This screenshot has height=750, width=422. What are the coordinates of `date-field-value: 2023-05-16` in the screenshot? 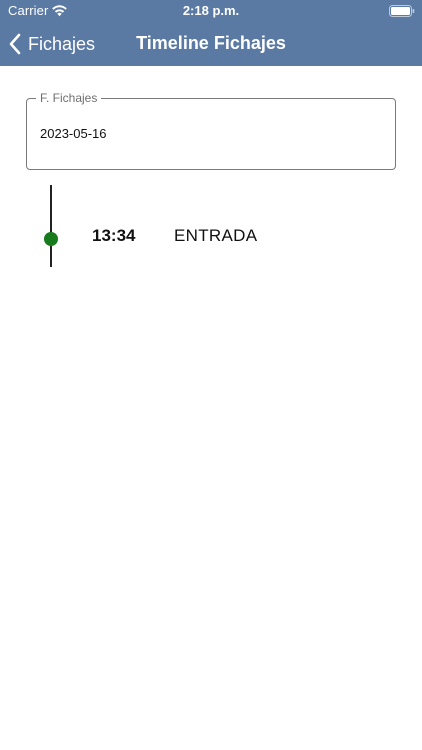 It's located at (73, 133).